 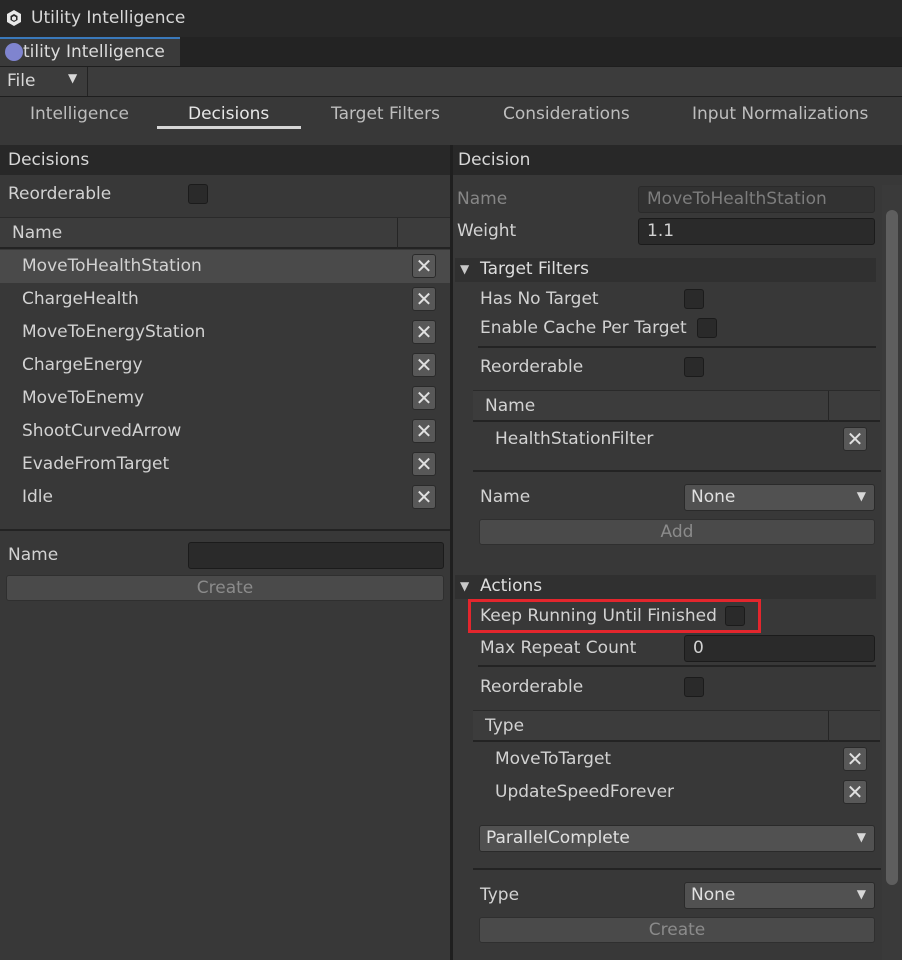 I want to click on enable-cache-label: Enable Cache Per Target, so click(x=583, y=328).